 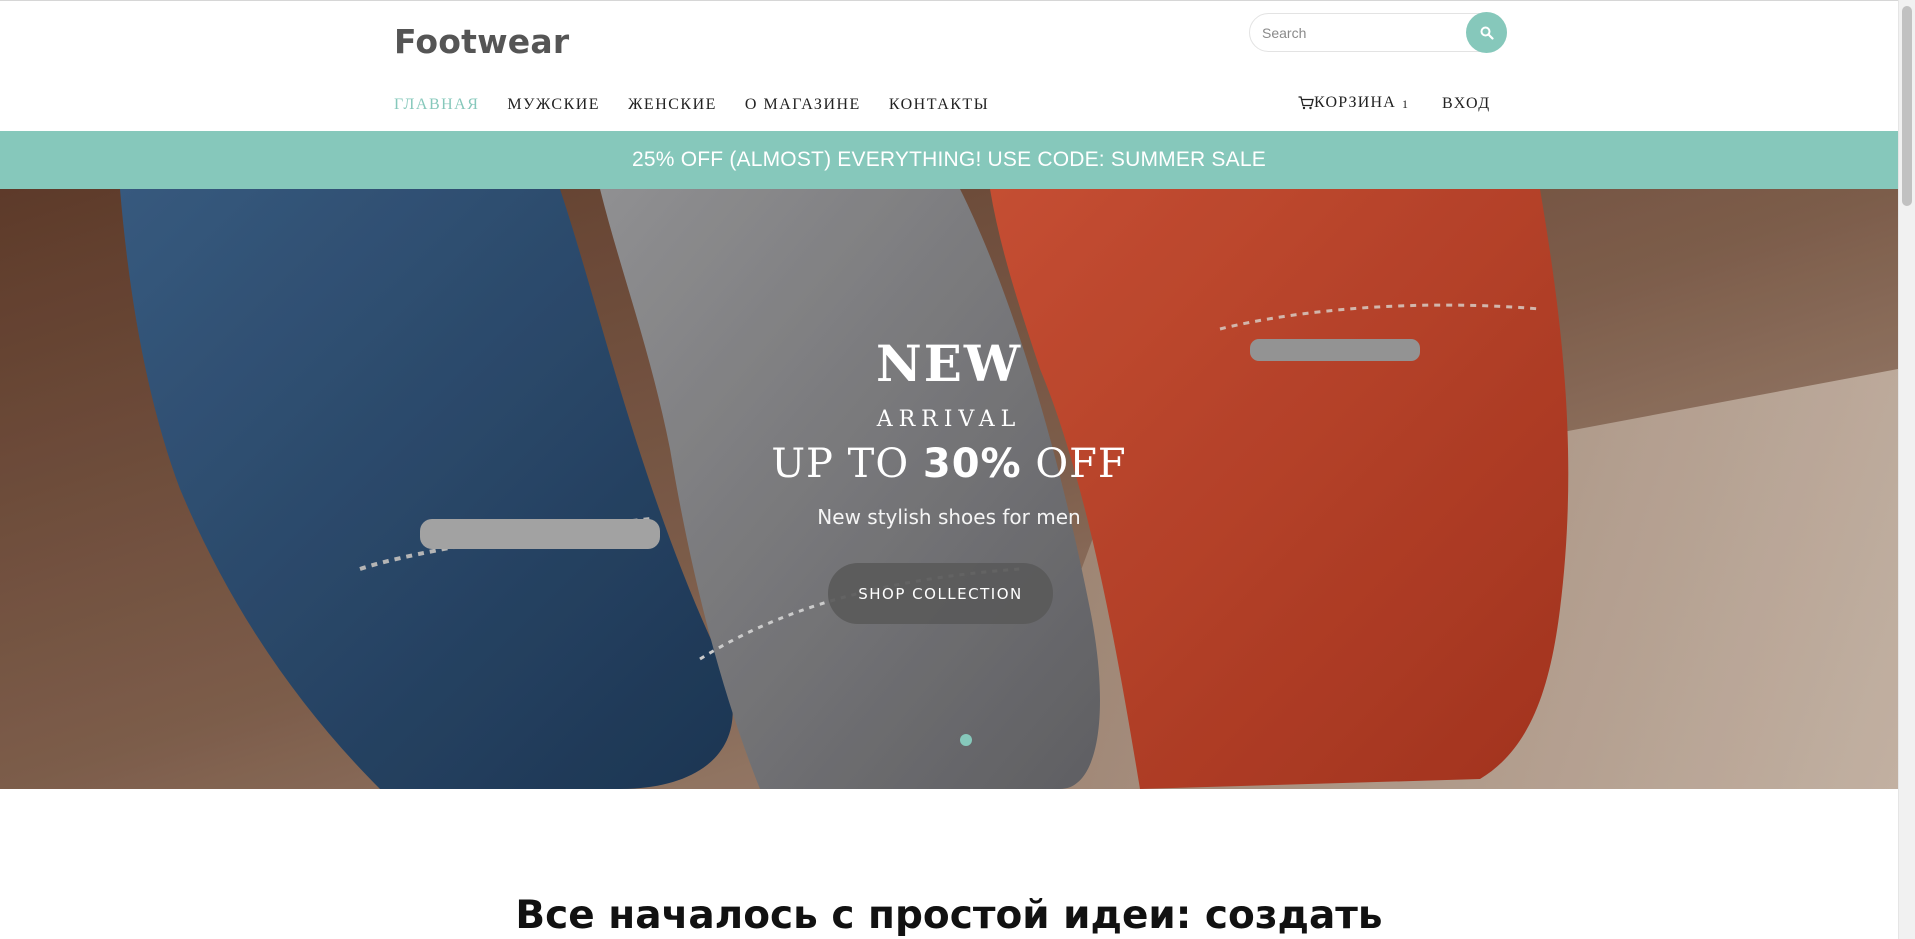 I want to click on shop-collection-button: SHOP COLLECTION, so click(x=940, y=593).